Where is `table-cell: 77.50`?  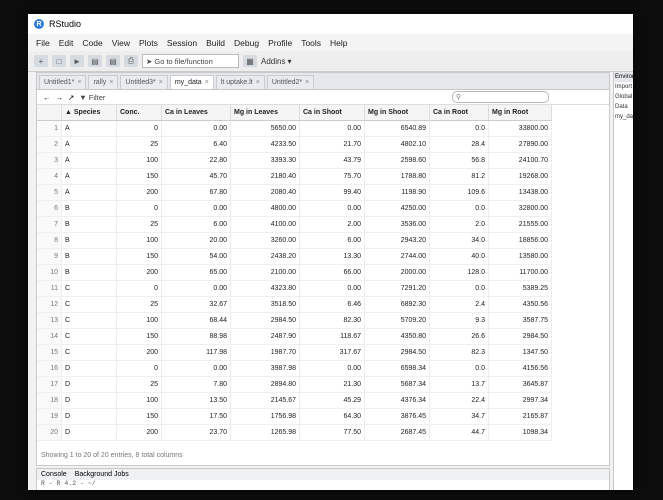
table-cell: 77.50 is located at coordinates (332, 432).